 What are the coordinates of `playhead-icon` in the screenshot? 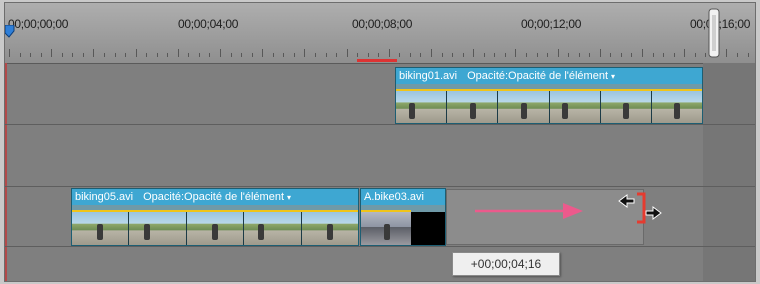 It's located at (10, 32).